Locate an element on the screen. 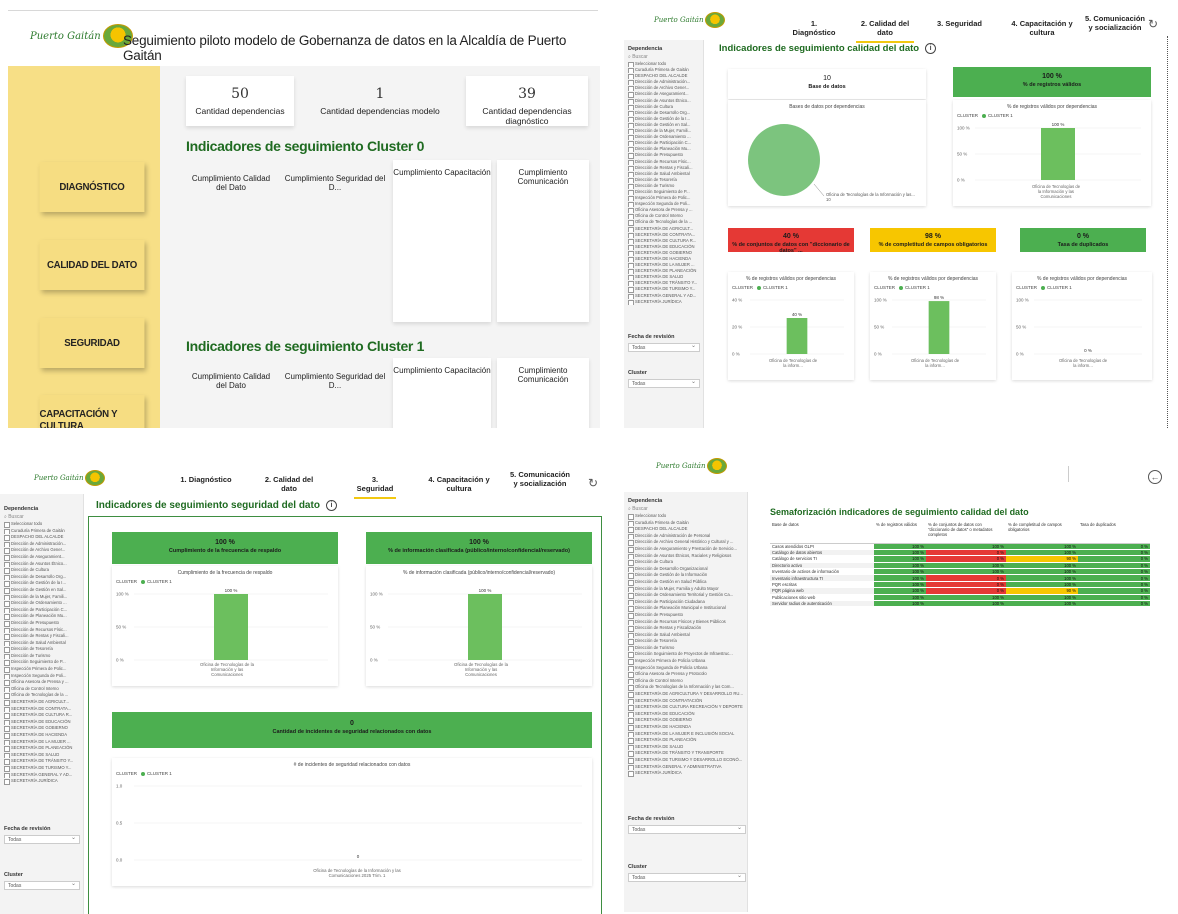 This screenshot has height=914, width=1178. nav-seguridad-button: SEGURIDAD is located at coordinates (92, 343).